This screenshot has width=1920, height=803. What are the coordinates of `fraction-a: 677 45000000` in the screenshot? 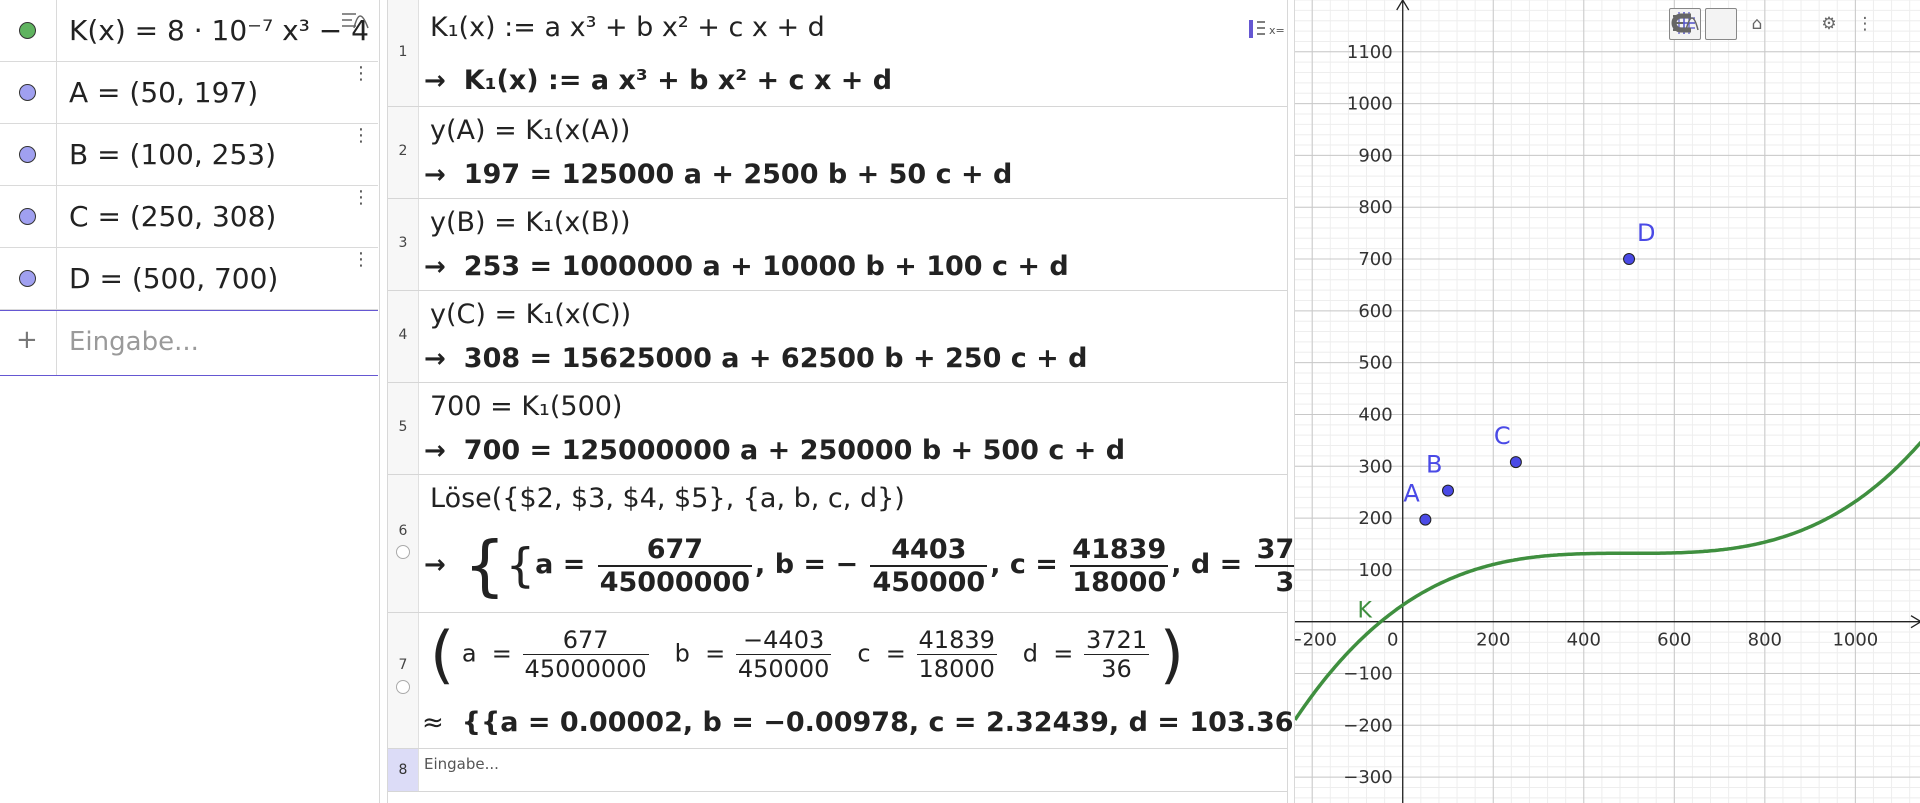 It's located at (675, 565).